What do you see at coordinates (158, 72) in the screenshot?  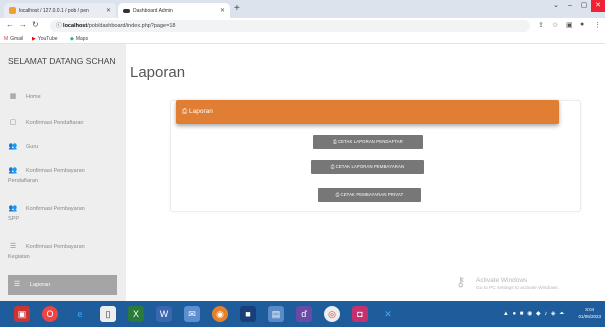 I see `page-title: Laporan` at bounding box center [158, 72].